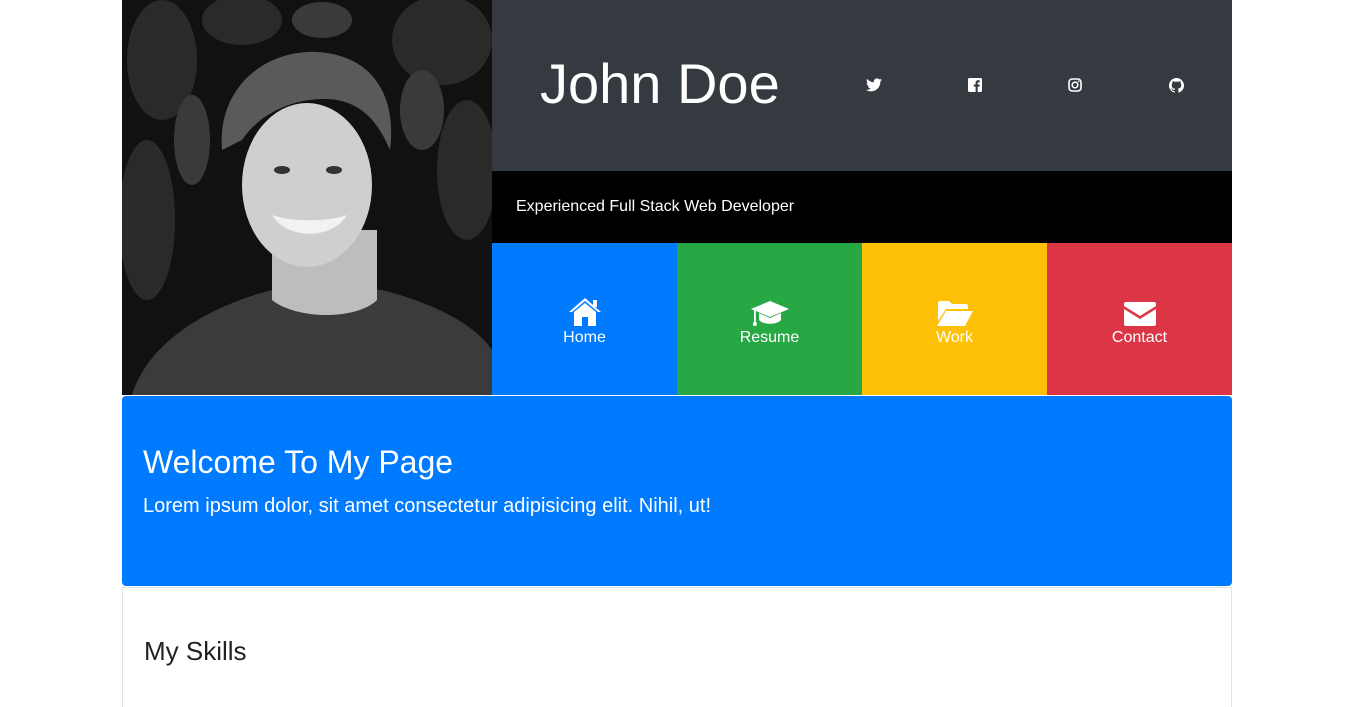 The height and width of the screenshot is (707, 1354). I want to click on envelope-icon, so click(1140, 311).